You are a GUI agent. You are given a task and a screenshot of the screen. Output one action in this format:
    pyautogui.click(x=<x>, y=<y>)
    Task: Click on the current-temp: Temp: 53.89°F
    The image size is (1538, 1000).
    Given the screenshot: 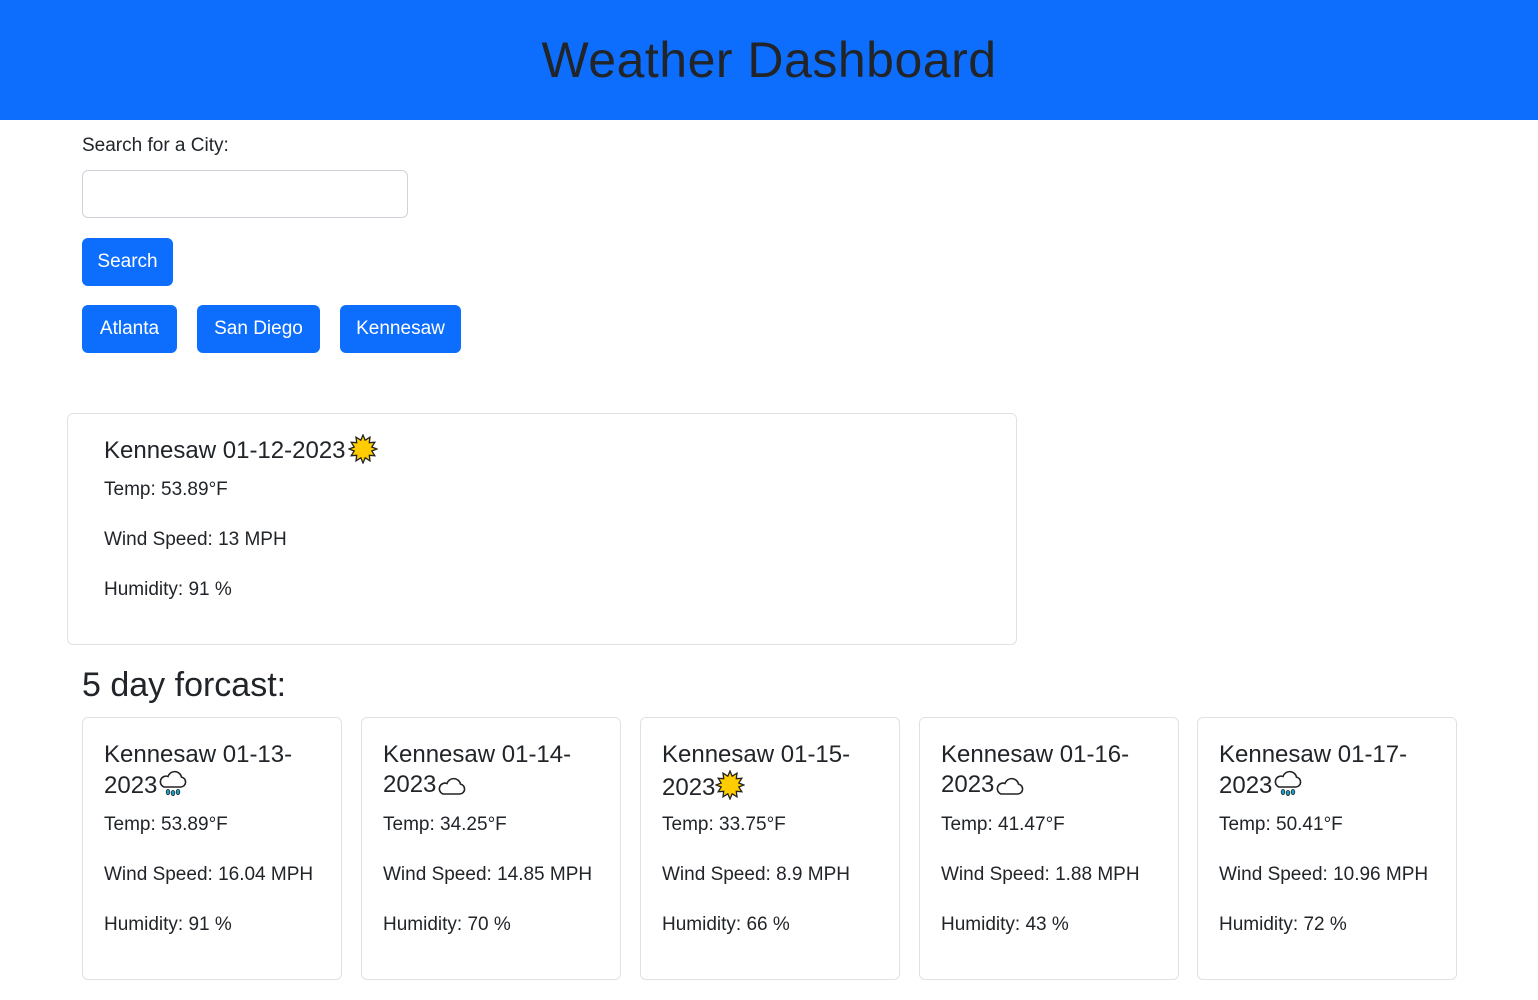 What is the action you would take?
    pyautogui.click(x=166, y=489)
    